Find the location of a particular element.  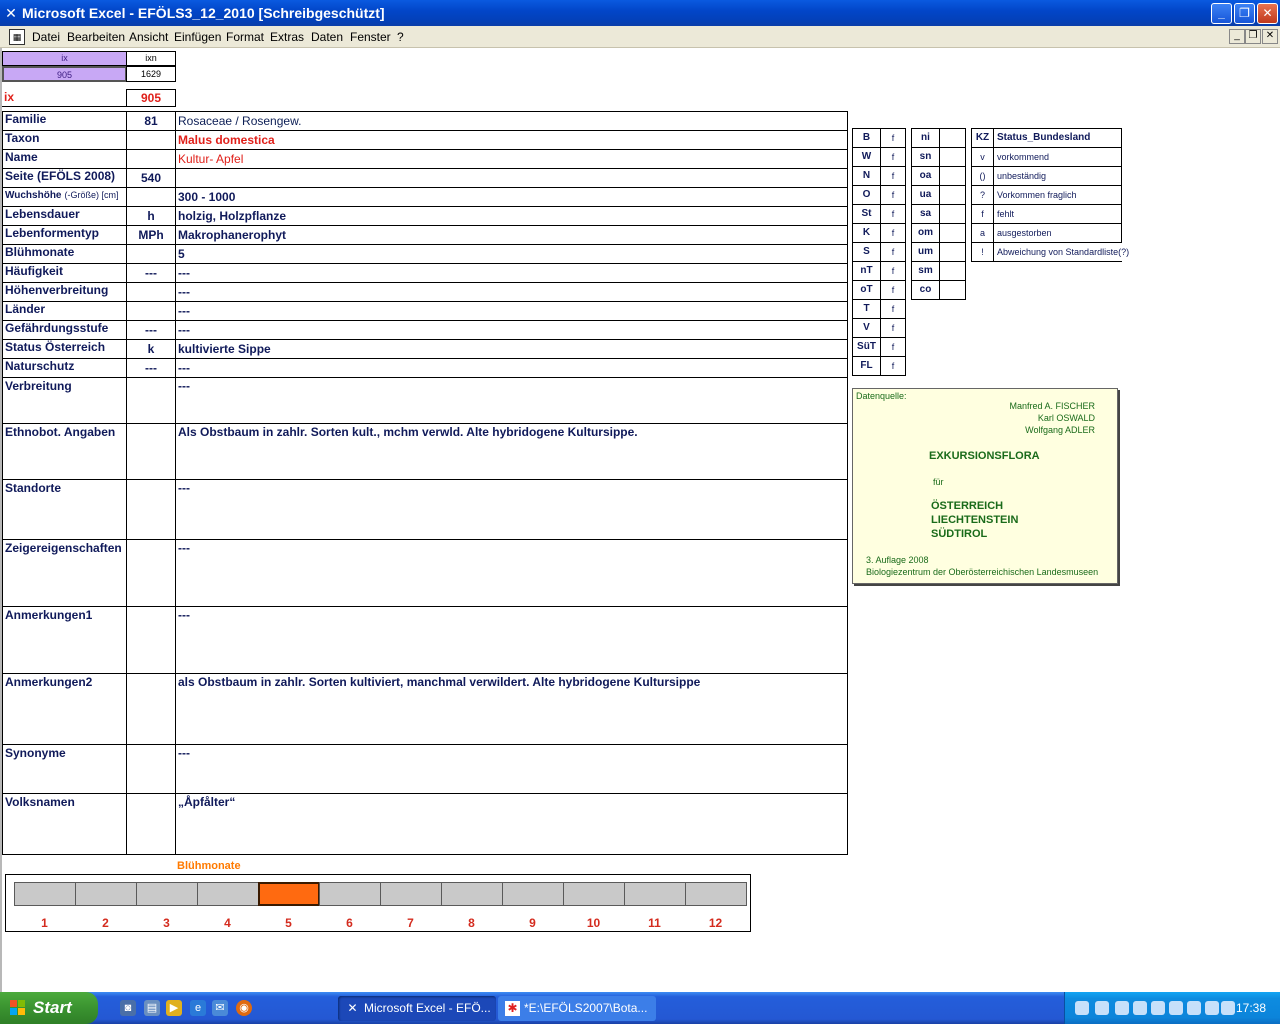

restore-button: ❐ is located at coordinates (1244, 13).